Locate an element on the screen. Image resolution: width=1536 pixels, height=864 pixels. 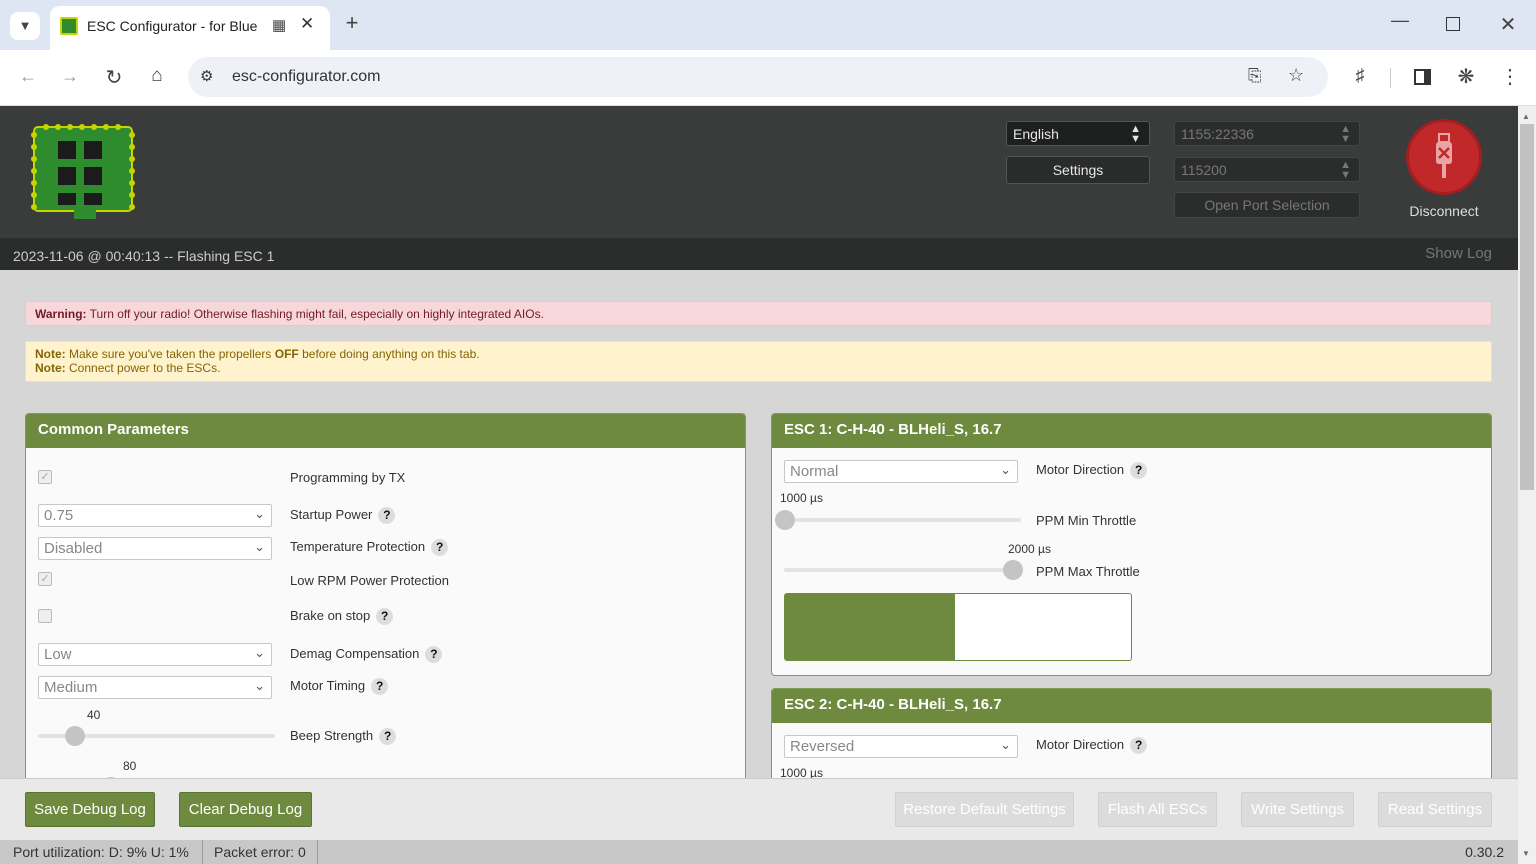
esc1-flash-progress is located at coordinates (958, 627).